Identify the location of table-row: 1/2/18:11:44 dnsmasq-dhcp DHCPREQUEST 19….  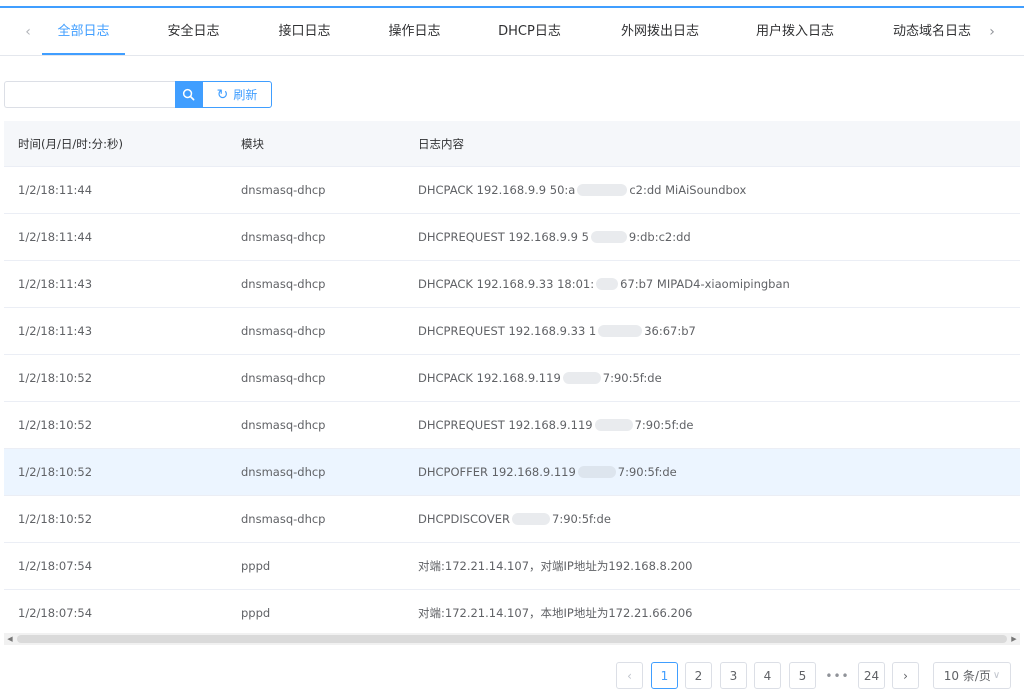
(512, 237).